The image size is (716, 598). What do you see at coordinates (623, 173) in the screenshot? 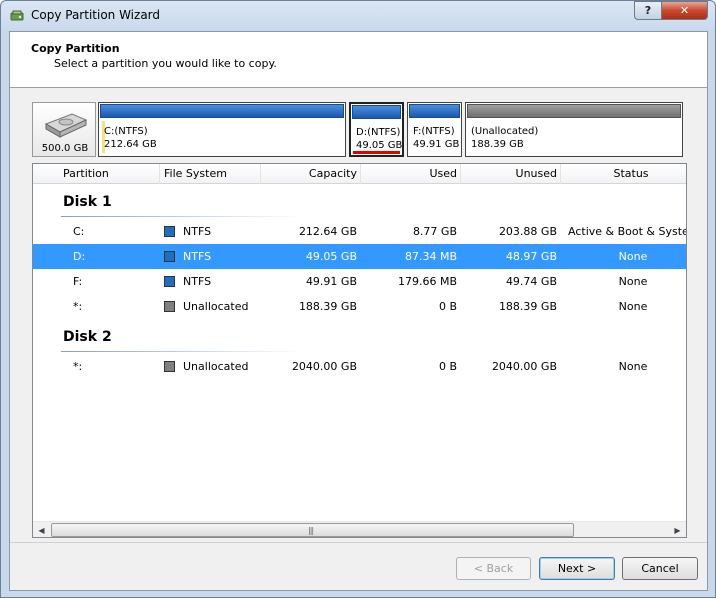
I see `column-header-status: Status` at bounding box center [623, 173].